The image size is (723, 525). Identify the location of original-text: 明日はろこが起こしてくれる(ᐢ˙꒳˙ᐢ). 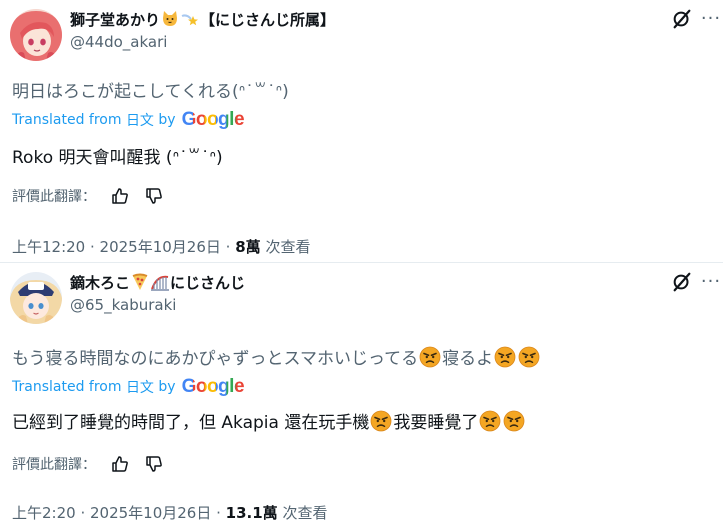
(150, 92).